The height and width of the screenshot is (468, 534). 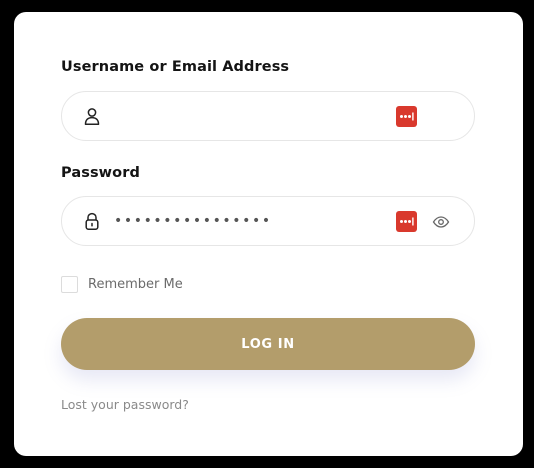 I want to click on remember-me-checkbox, so click(x=69, y=284).